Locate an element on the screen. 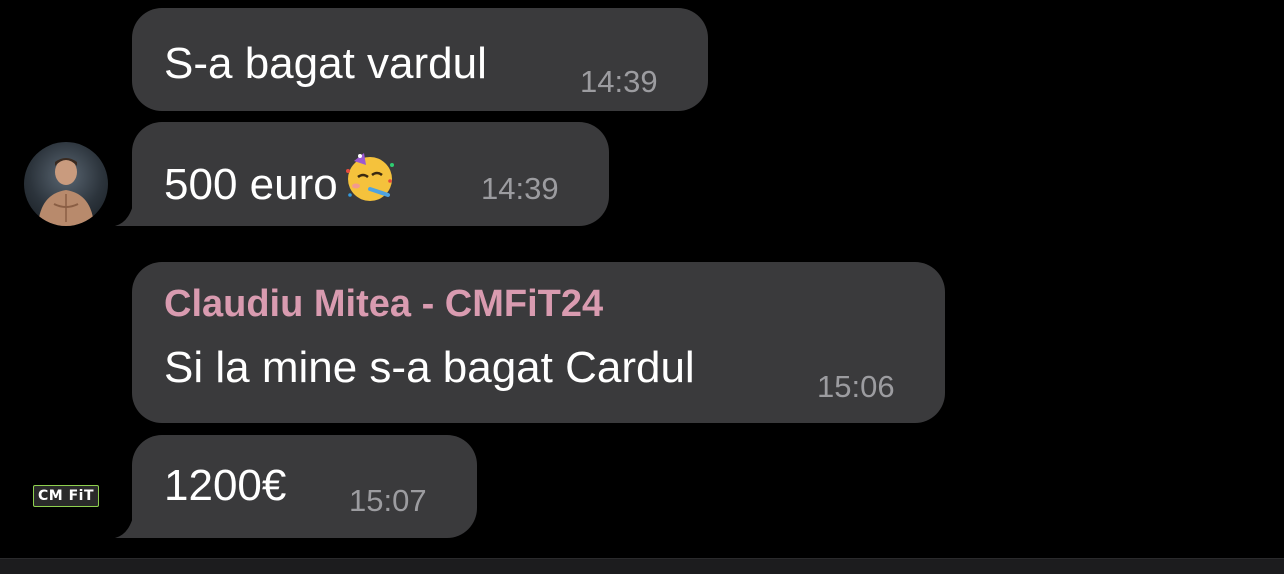  sender-avatar-logo: CM FiT is located at coordinates (66, 496).